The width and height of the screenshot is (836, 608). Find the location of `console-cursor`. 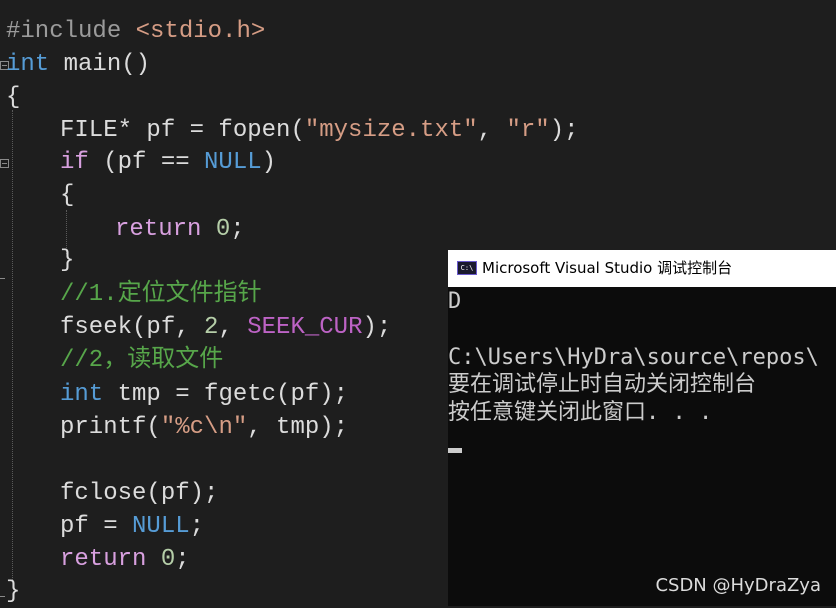

console-cursor is located at coordinates (455, 450).